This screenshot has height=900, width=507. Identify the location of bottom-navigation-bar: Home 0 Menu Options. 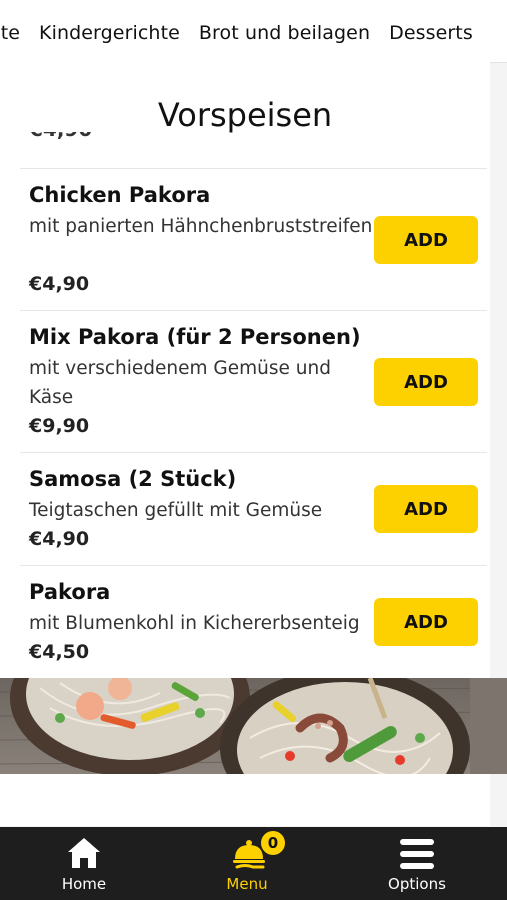
(253, 863).